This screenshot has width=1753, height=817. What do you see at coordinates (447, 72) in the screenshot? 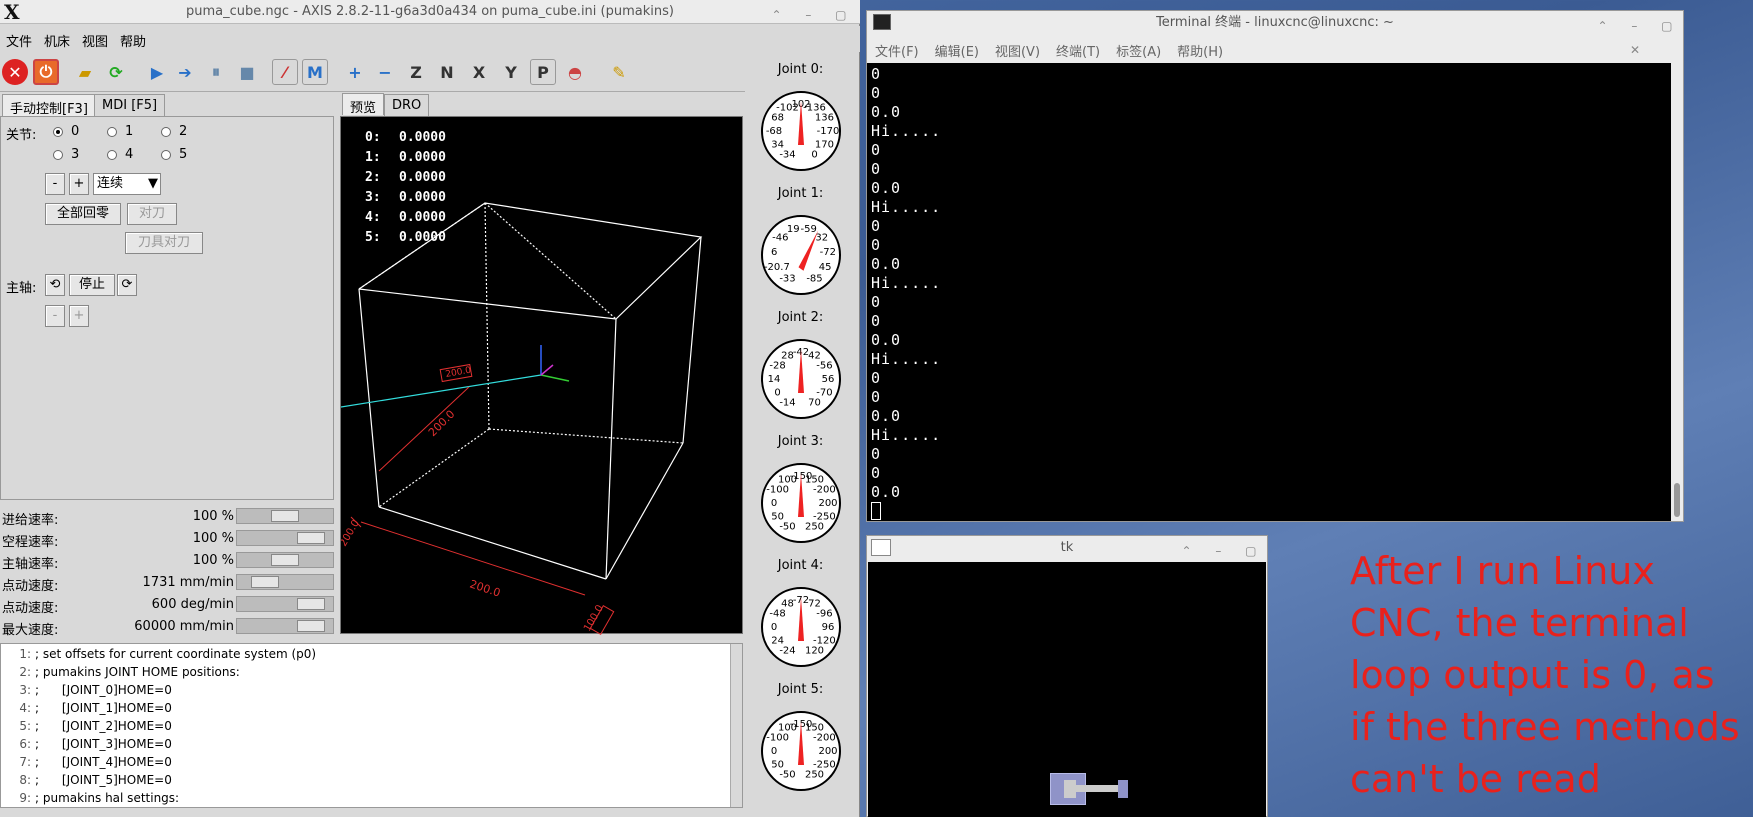
I see `view-z2-icon: N` at bounding box center [447, 72].